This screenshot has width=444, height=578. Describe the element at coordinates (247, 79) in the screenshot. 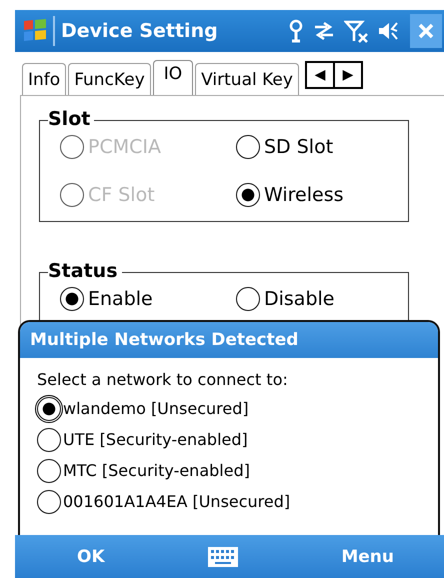

I see `tab: Virtual Key` at that location.